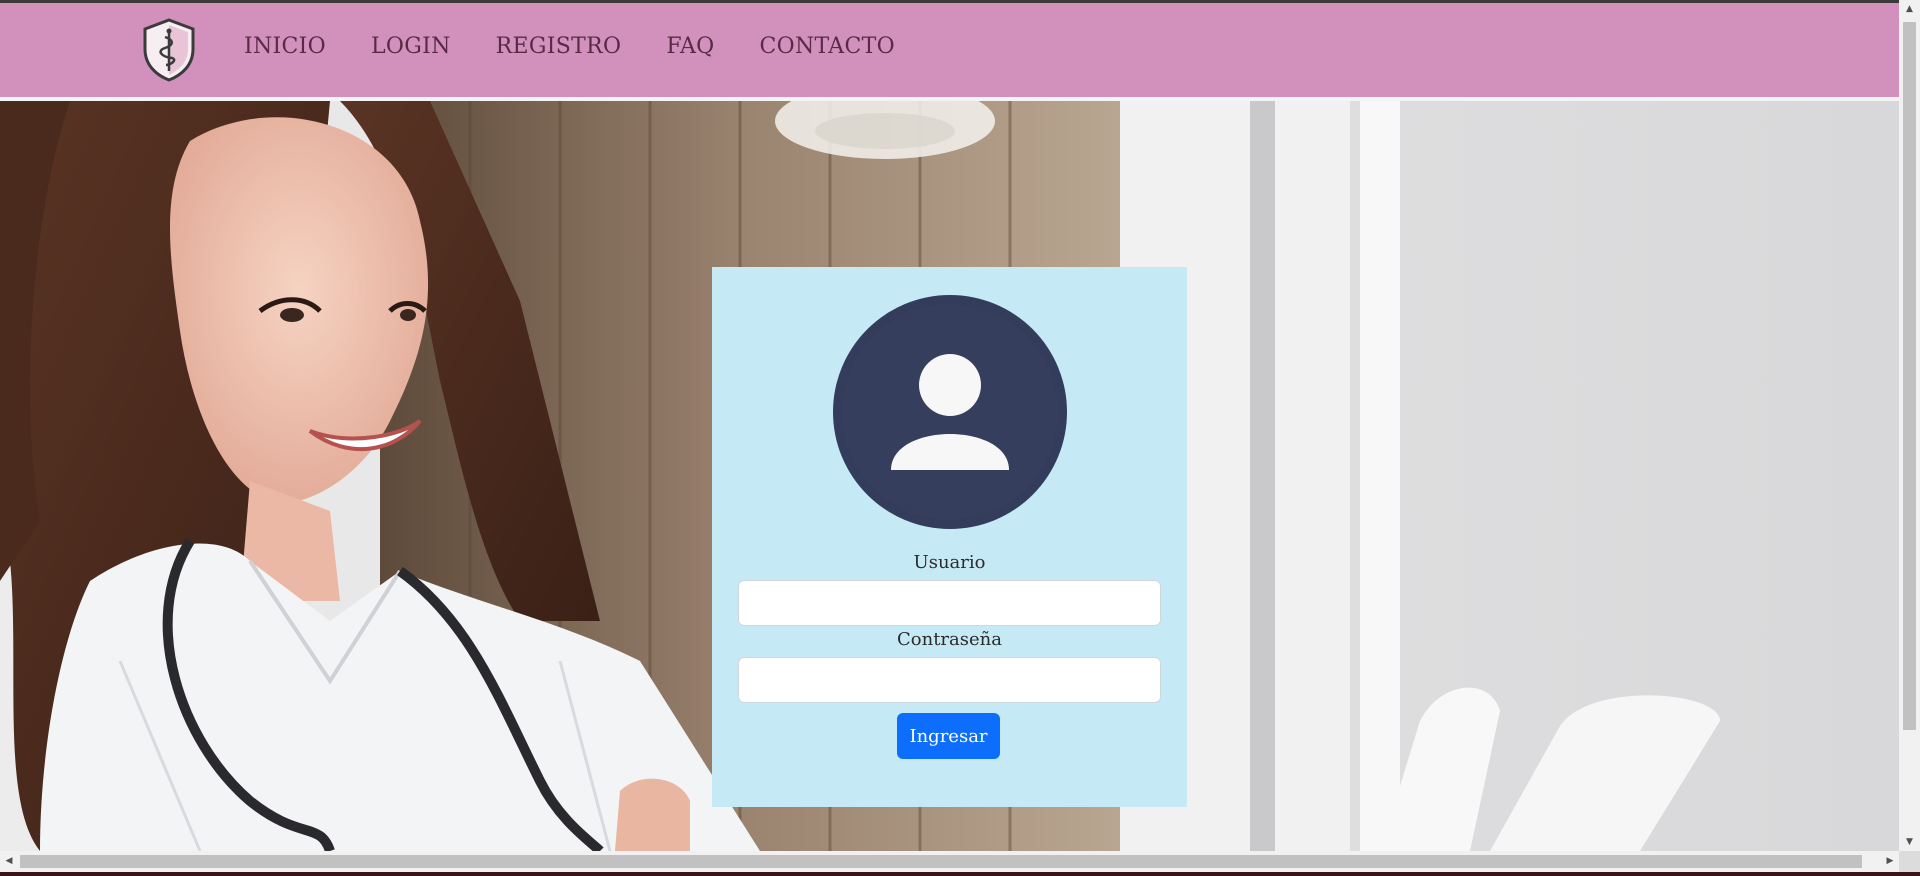  Describe the element at coordinates (949, 603) in the screenshot. I see `username-input` at that location.